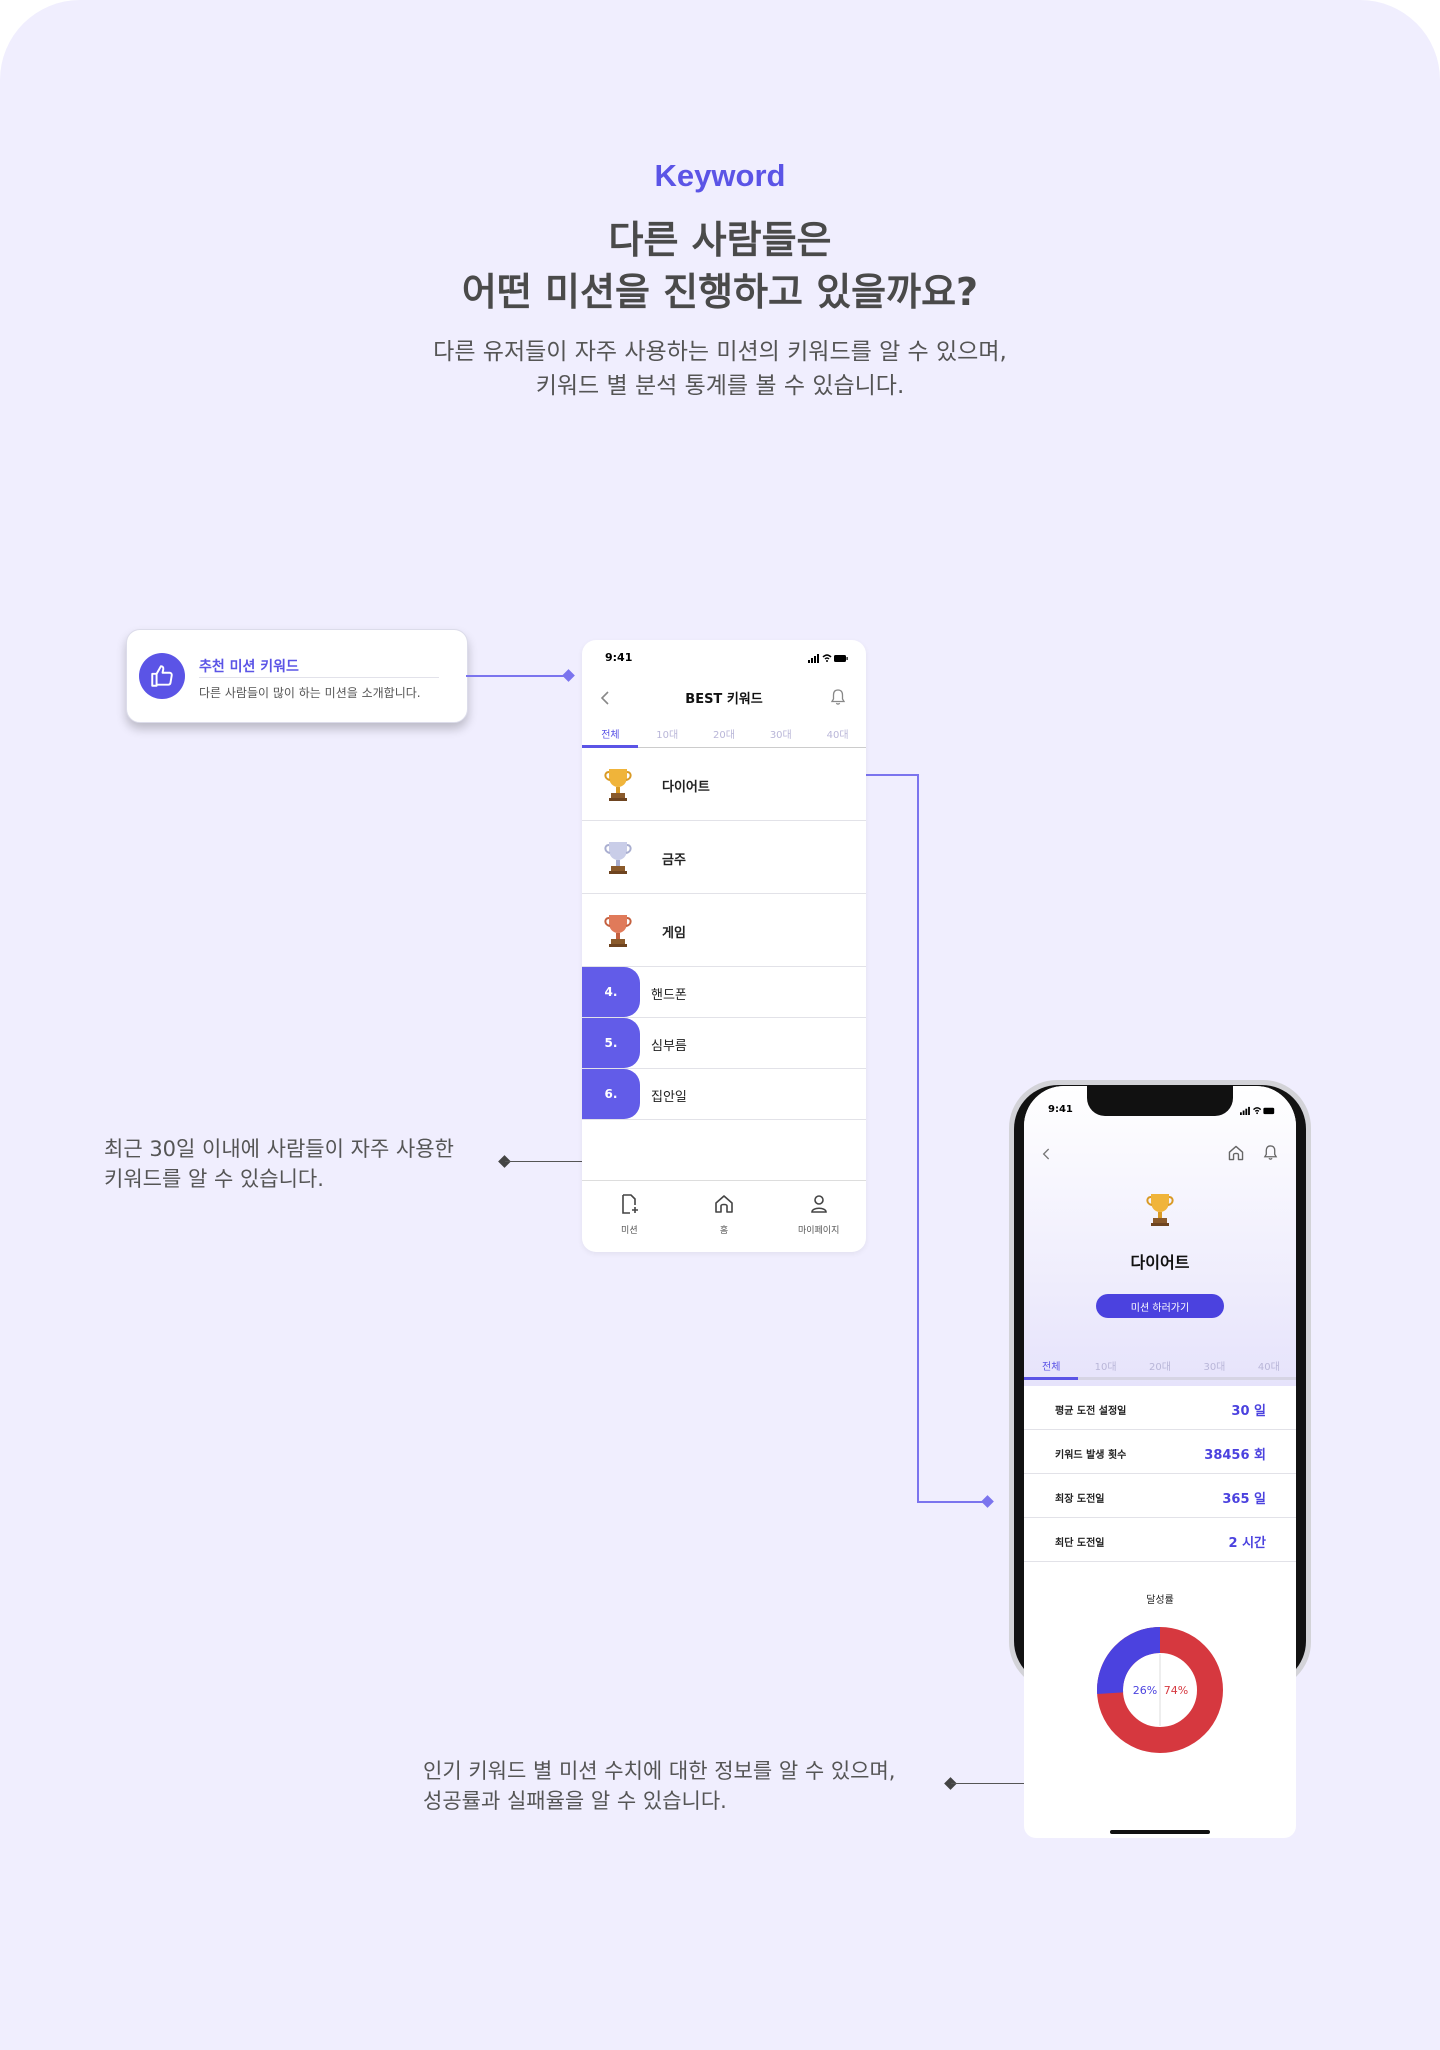 The image size is (1440, 2050). What do you see at coordinates (720, 292) in the screenshot?
I see `headline-line2: 어떤 미션을 진행하고 있을까요?` at bounding box center [720, 292].